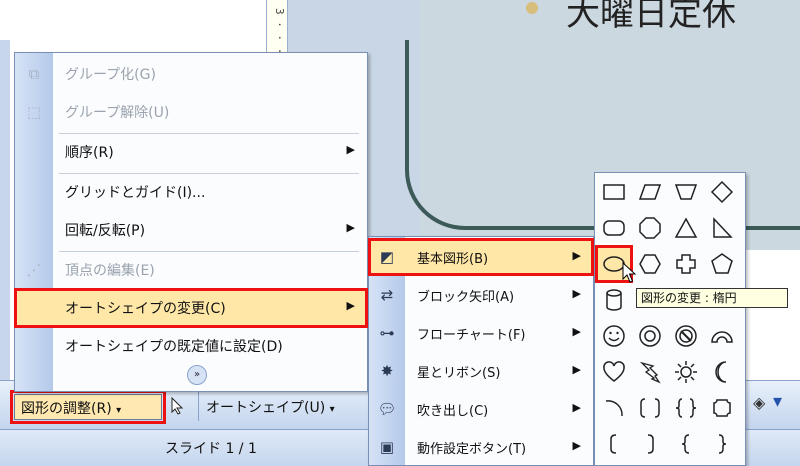  Describe the element at coordinates (686, 372) in the screenshot. I see `sun-shape` at that location.